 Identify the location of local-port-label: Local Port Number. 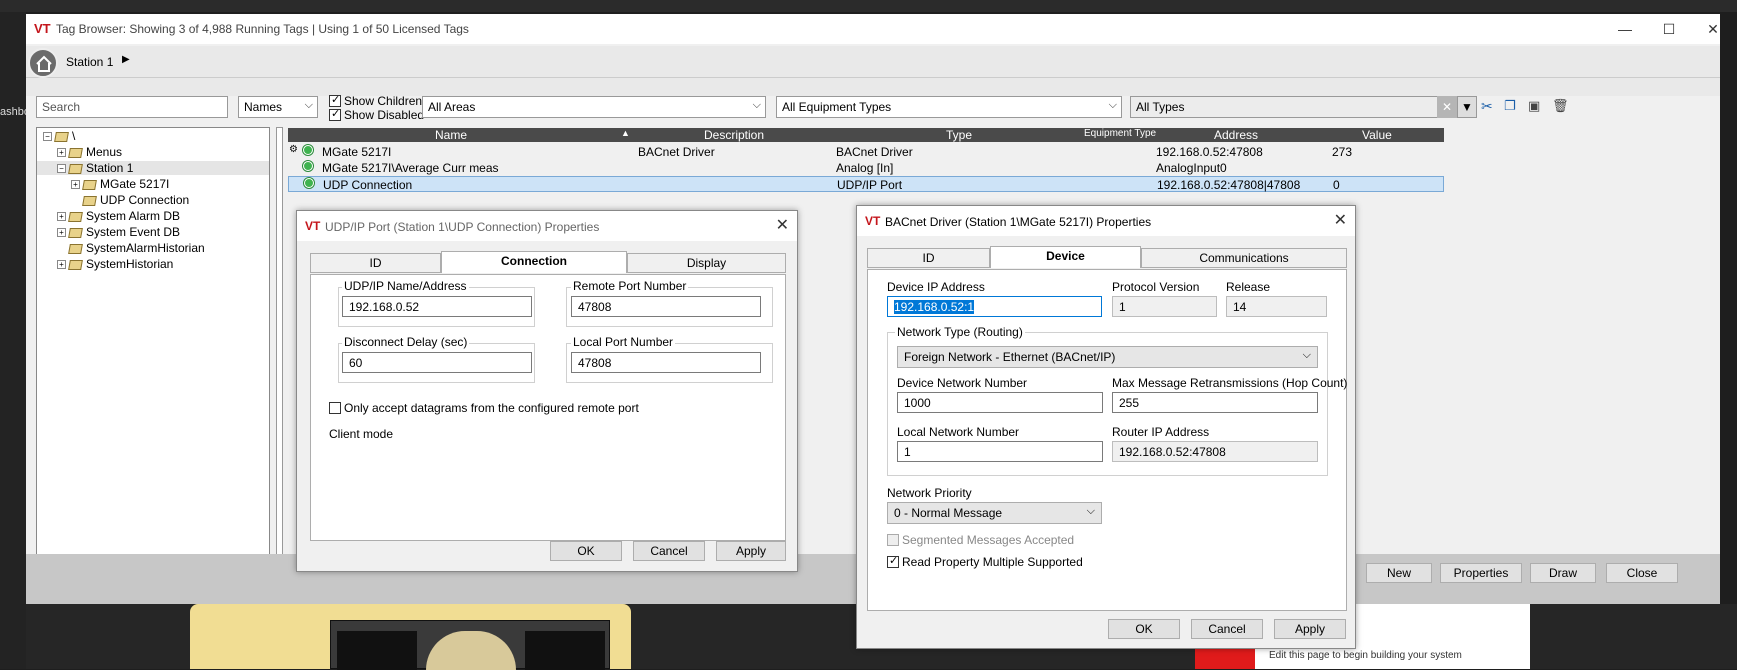
(623, 342).